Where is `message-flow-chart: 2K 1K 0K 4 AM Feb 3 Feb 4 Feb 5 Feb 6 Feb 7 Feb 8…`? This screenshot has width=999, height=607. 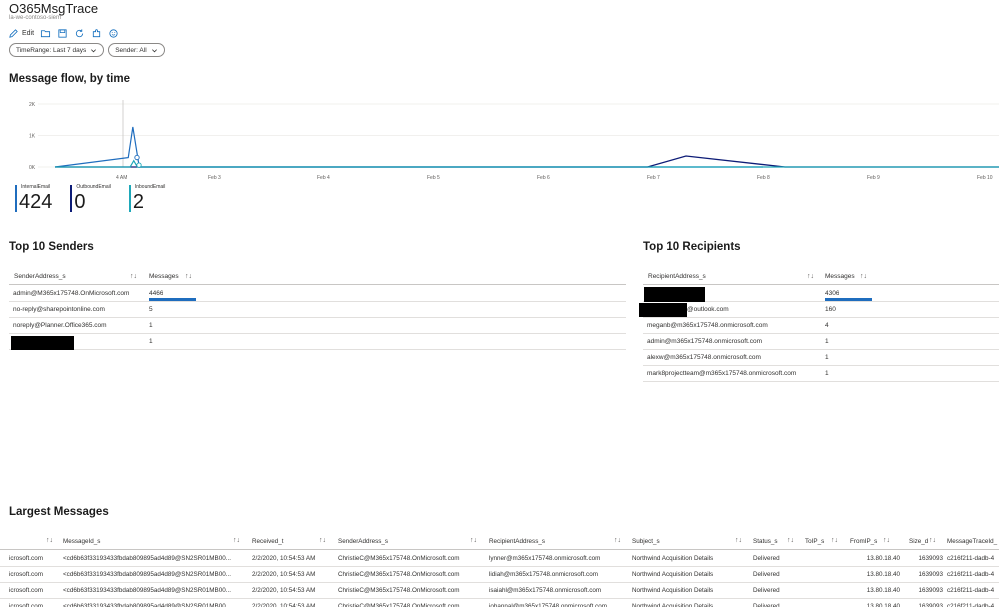
message-flow-chart: 2K 1K 0K 4 AM Feb 3 Feb 4 Feb 5 Feb 6 Feb 7 Feb 8… is located at coordinates (499, 141).